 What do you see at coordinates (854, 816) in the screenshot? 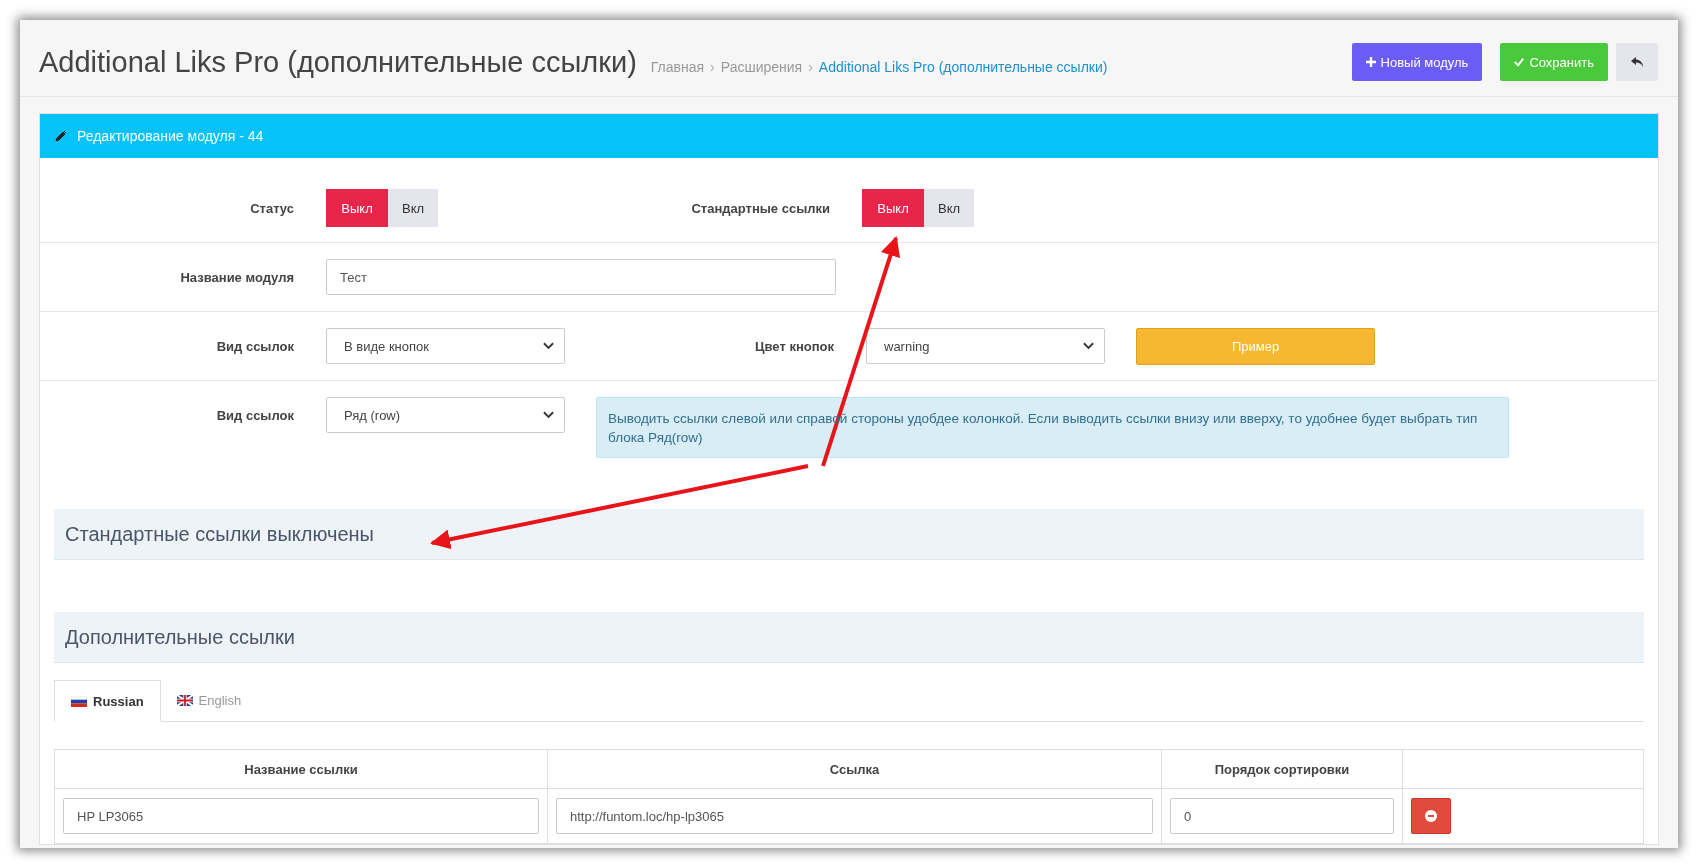
I see `table-input: http://funtom.loc/hp-lp3065` at bounding box center [854, 816].